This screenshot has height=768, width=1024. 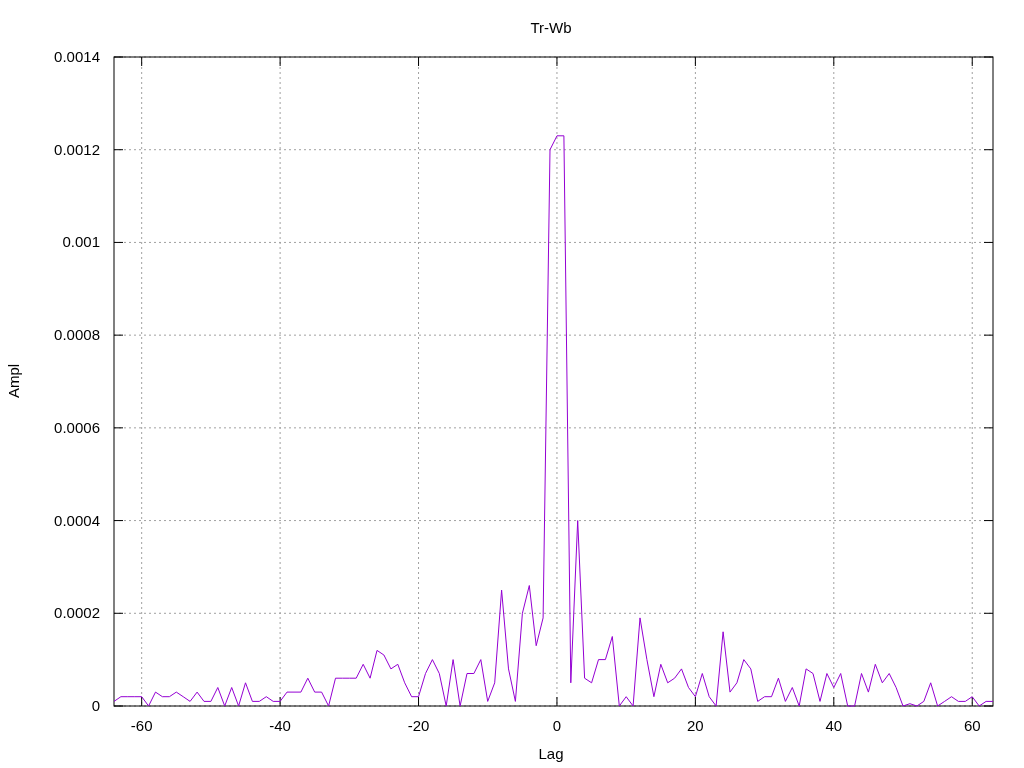 I want to click on chart-title: Tr-Wb, so click(x=551, y=27).